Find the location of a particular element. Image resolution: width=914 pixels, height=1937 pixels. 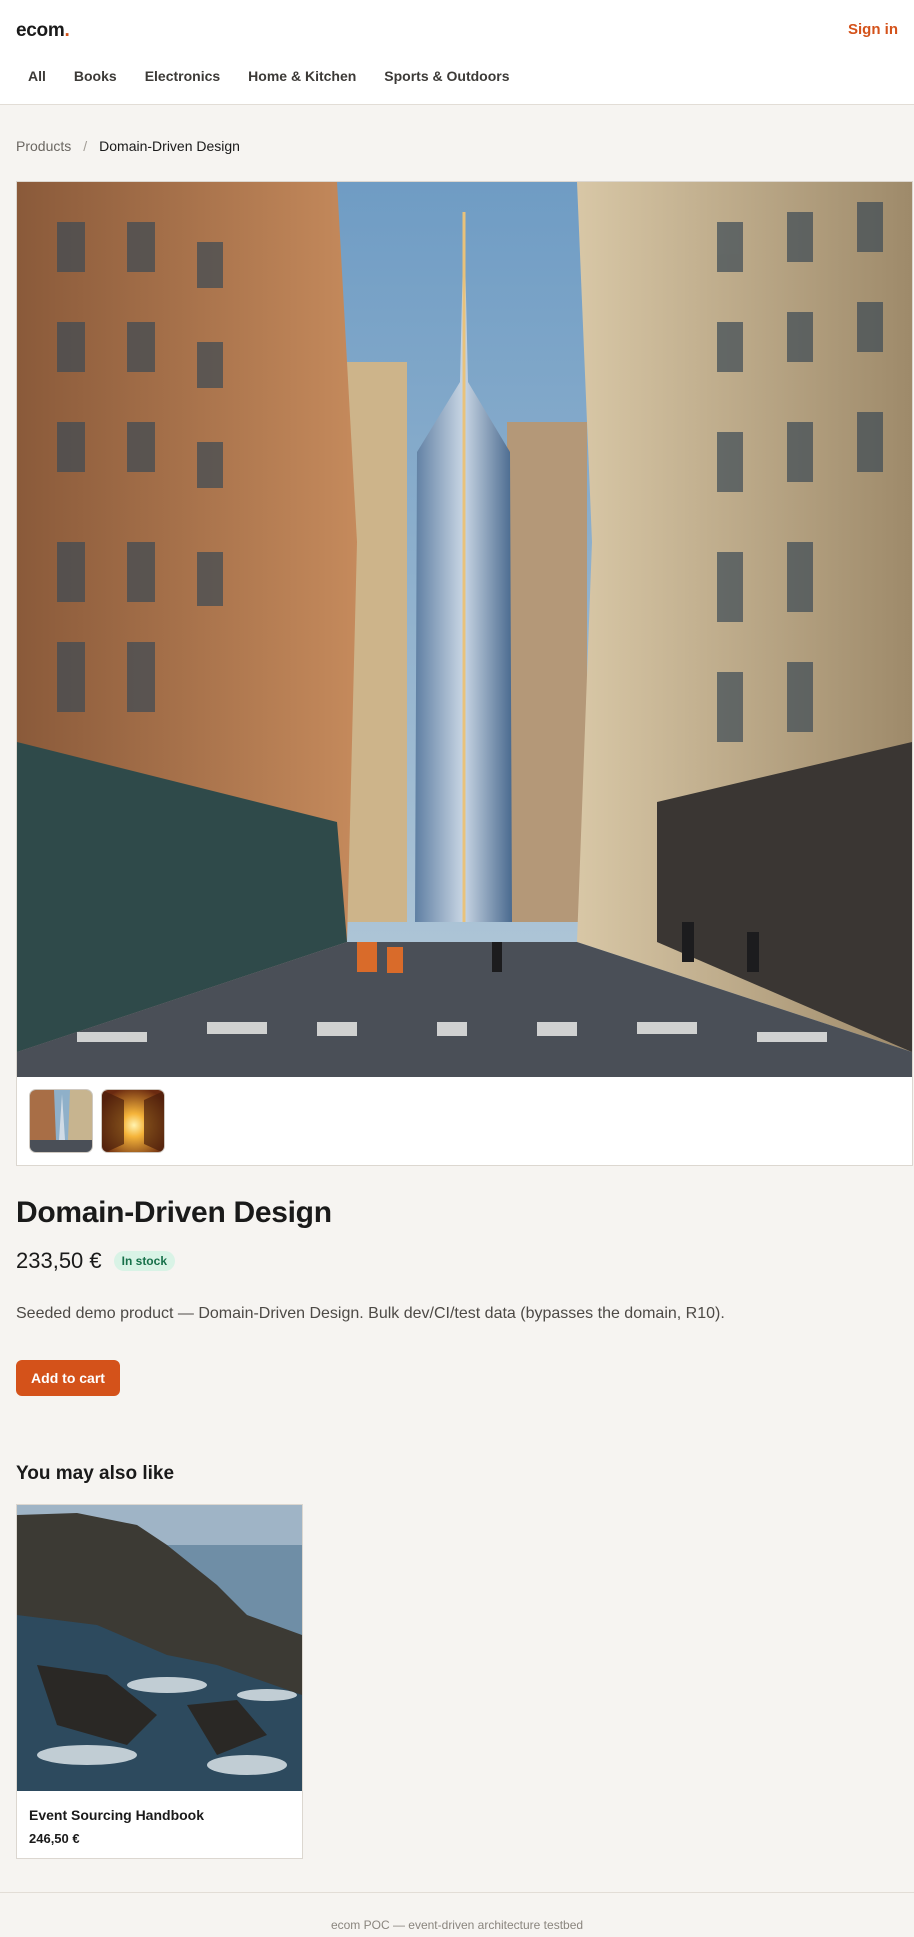

related-product-card: Event Sourcing Handbook 246,50 € is located at coordinates (159, 1681).